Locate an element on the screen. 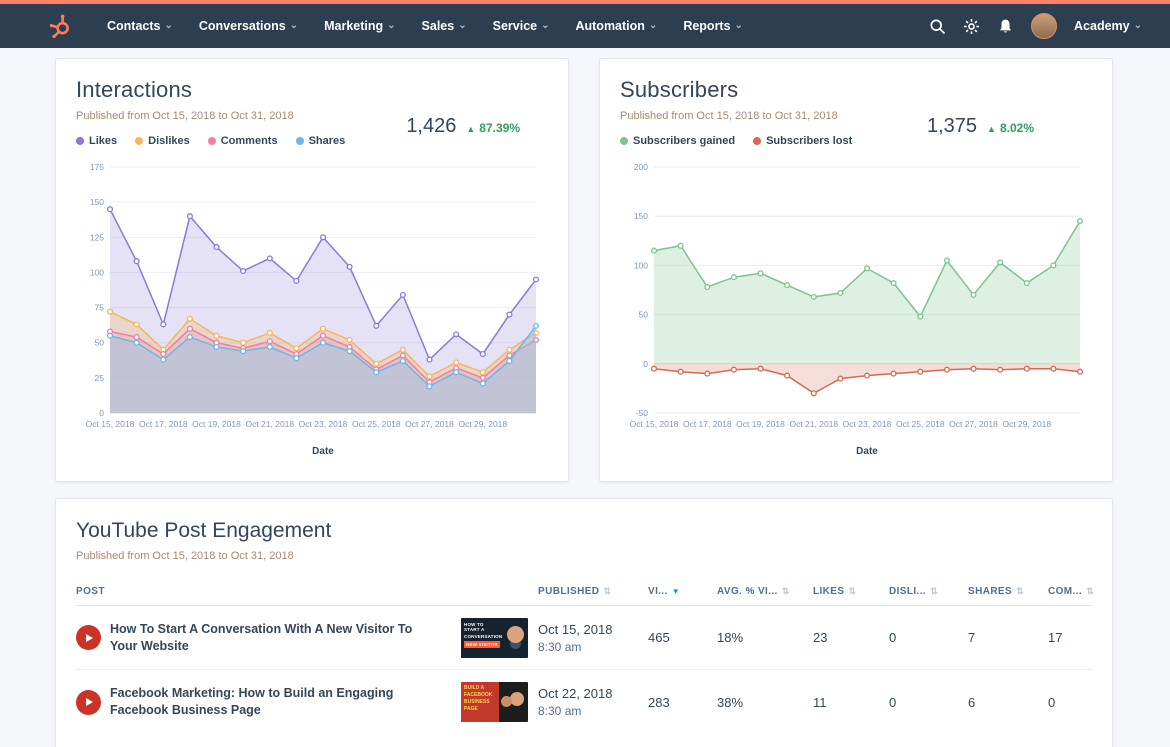 The image size is (1170, 747). video-thumbnail: HOW TO START A CONVERSATION NEW VISITOR is located at coordinates (494, 637).